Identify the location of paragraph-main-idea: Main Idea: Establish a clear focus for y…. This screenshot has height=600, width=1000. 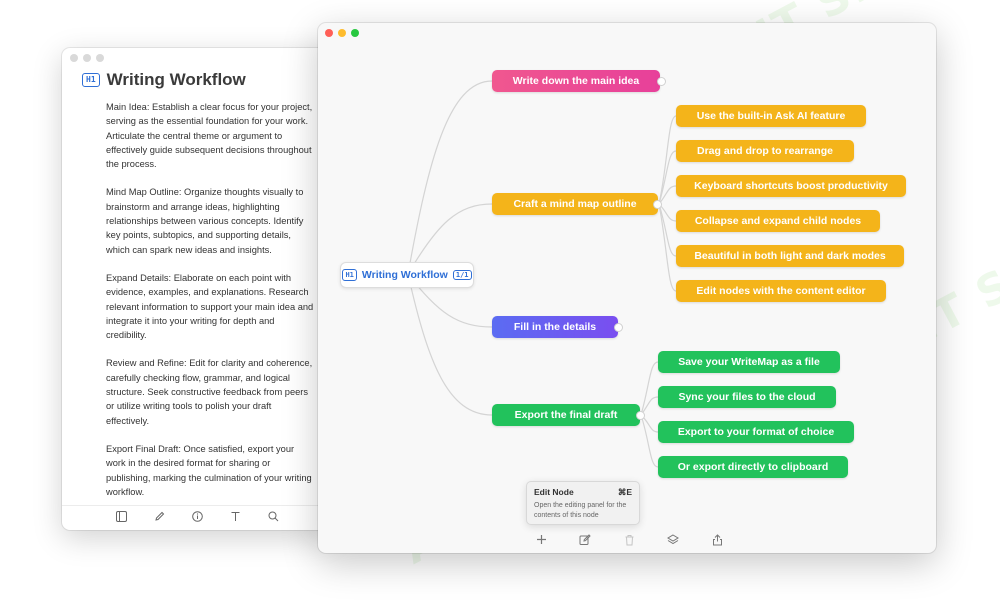
(211, 135).